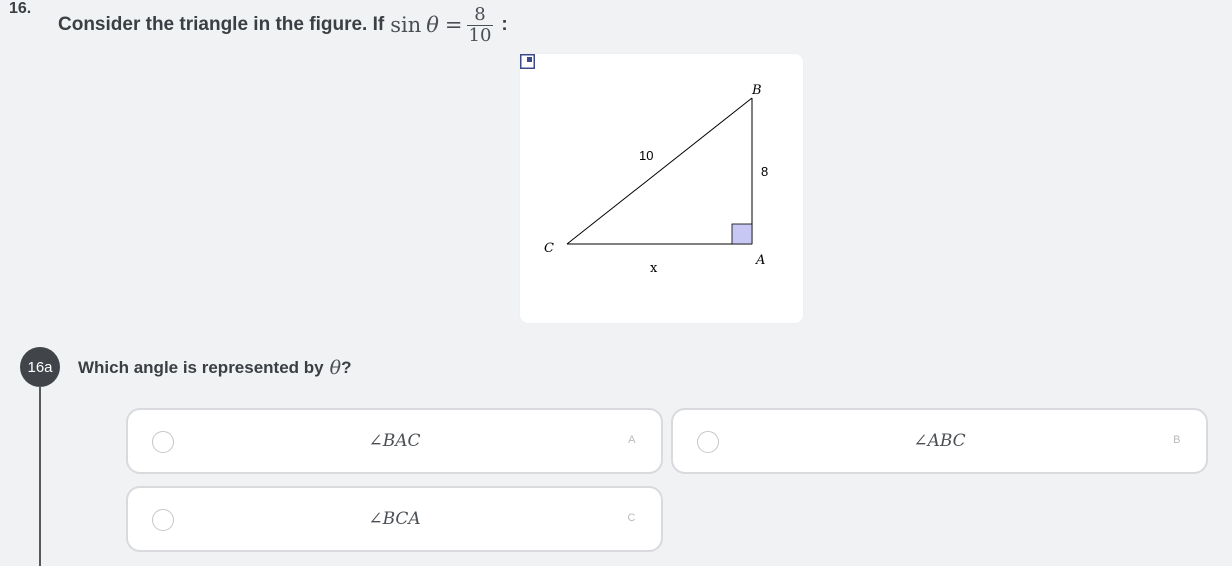 The width and height of the screenshot is (1232, 566). I want to click on option-c-text: ∠BCA, so click(394, 519).